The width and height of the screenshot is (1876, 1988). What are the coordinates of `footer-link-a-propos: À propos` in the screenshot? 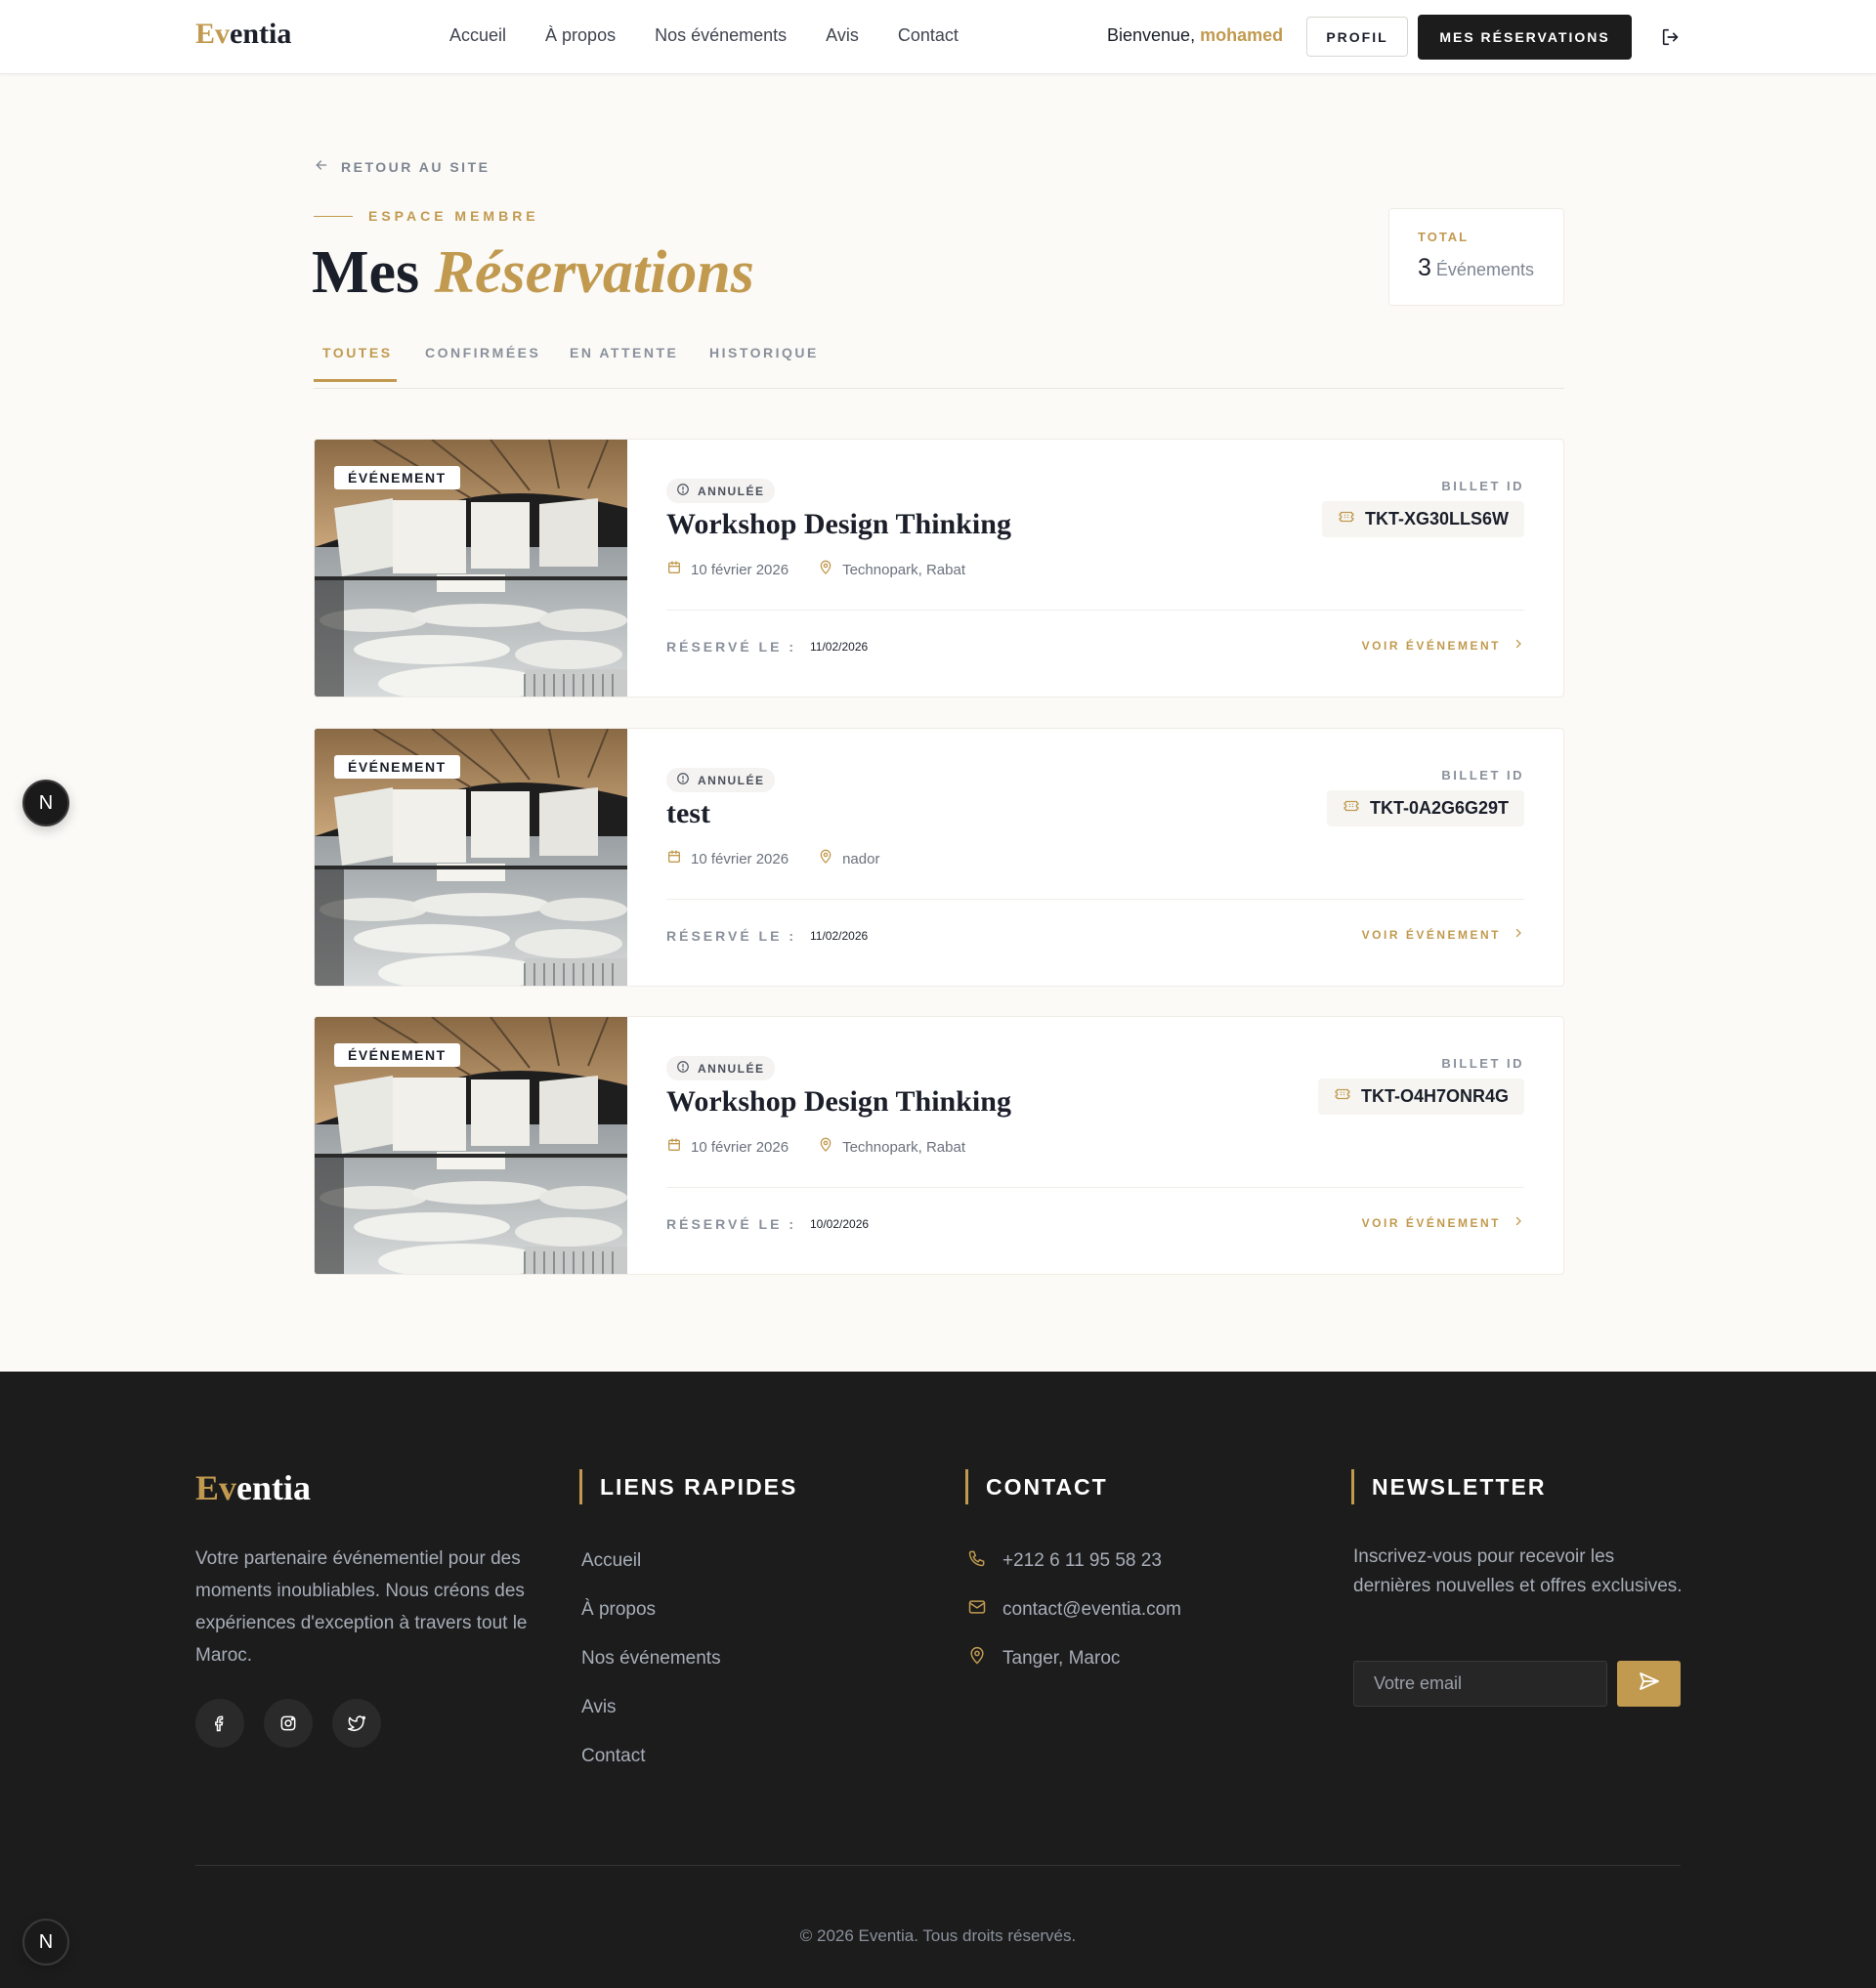 It's located at (651, 1609).